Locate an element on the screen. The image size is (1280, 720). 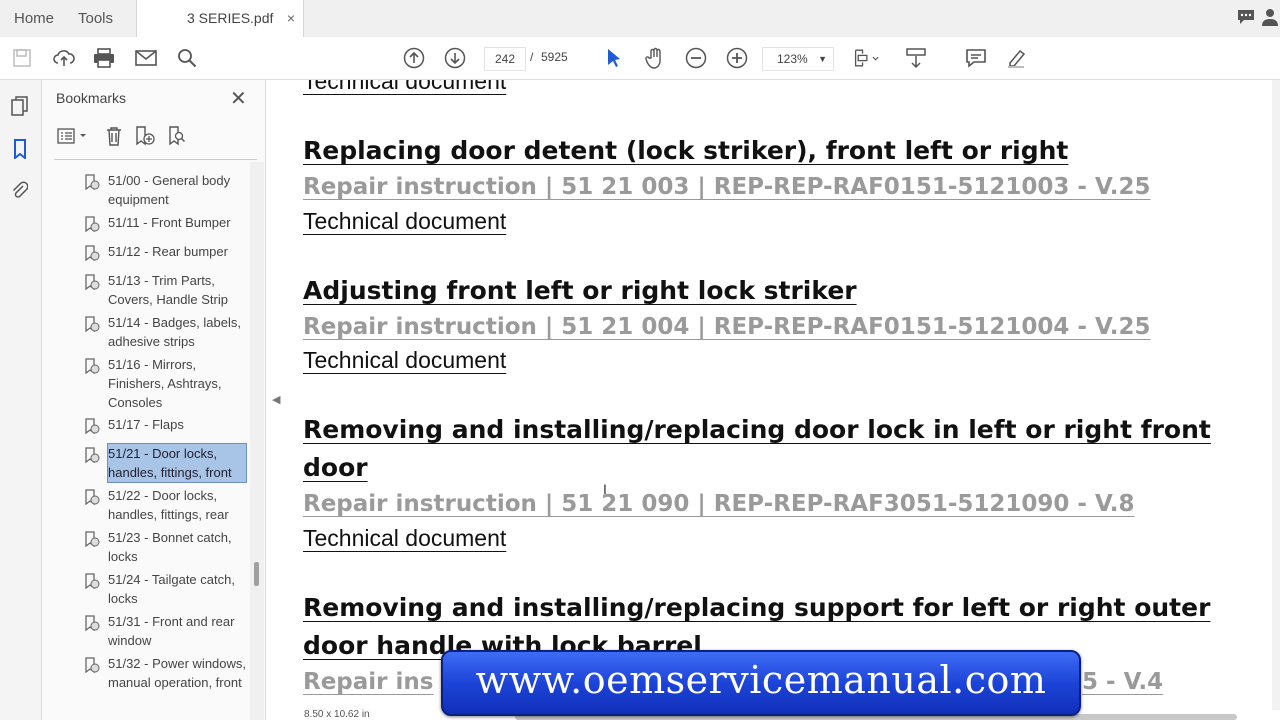
tab-home: Home is located at coordinates (34, 18).